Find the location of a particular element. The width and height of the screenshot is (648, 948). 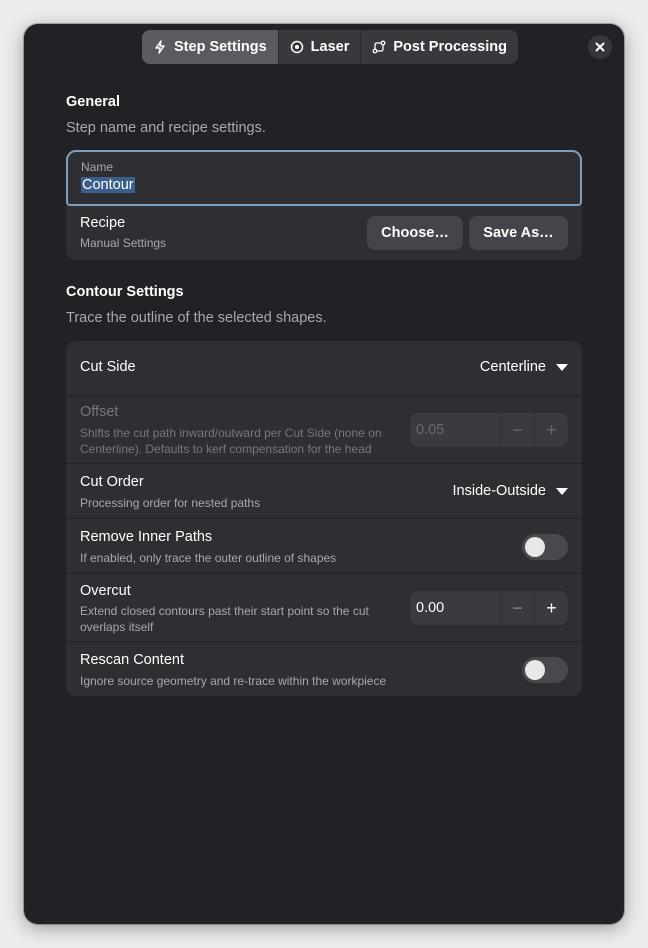

recipe-value: Manual Settings is located at coordinates (123, 243).